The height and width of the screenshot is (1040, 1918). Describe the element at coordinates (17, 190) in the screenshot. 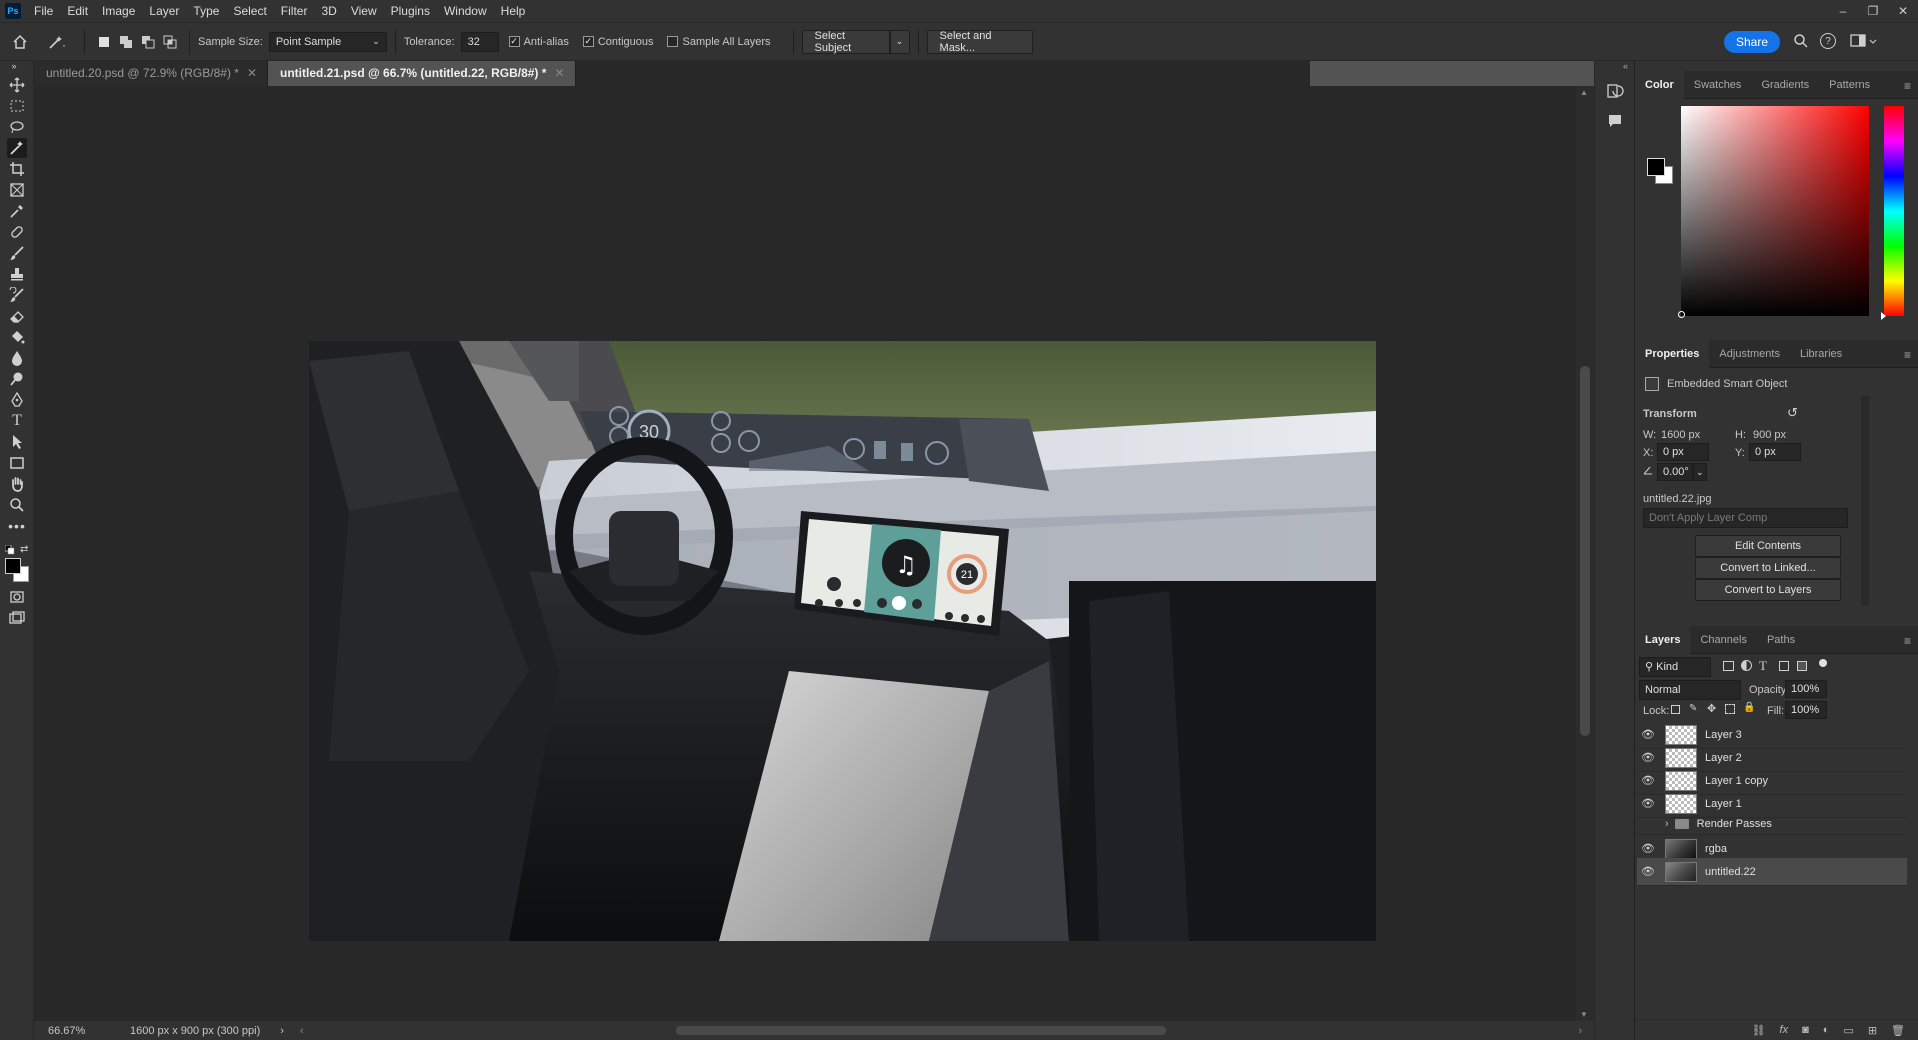

I see `frame-tool-icon` at that location.